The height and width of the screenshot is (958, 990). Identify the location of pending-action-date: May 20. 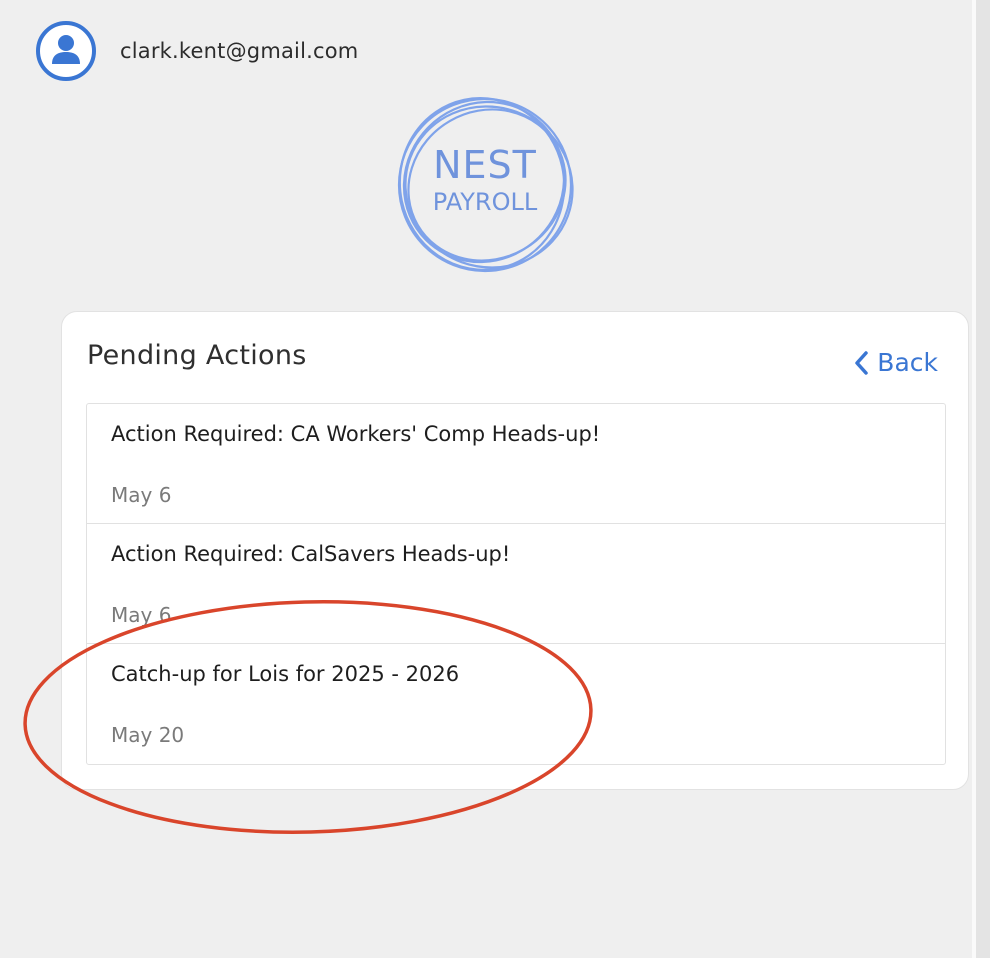
(148, 735).